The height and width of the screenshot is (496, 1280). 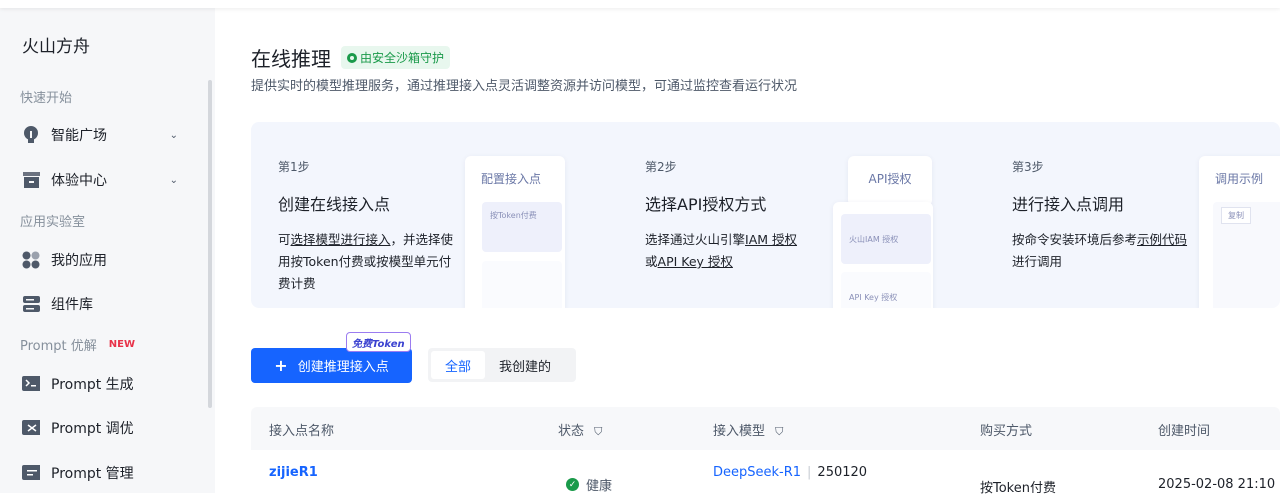 What do you see at coordinates (1184, 431) in the screenshot?
I see `col-created: 创建时间` at bounding box center [1184, 431].